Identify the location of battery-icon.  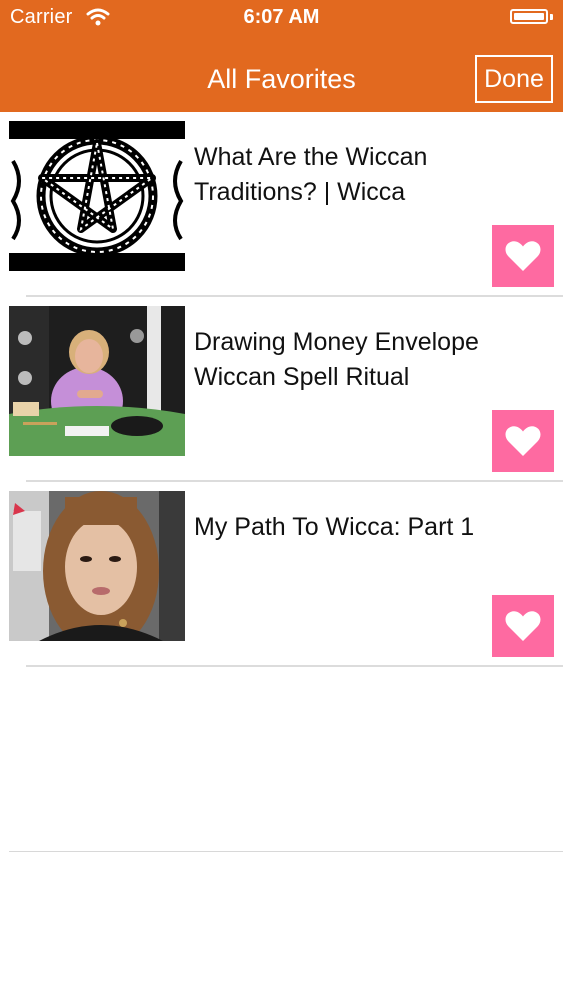
(529, 16).